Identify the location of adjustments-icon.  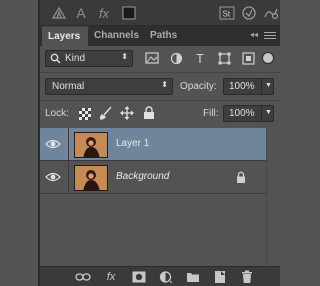
(271, 13).